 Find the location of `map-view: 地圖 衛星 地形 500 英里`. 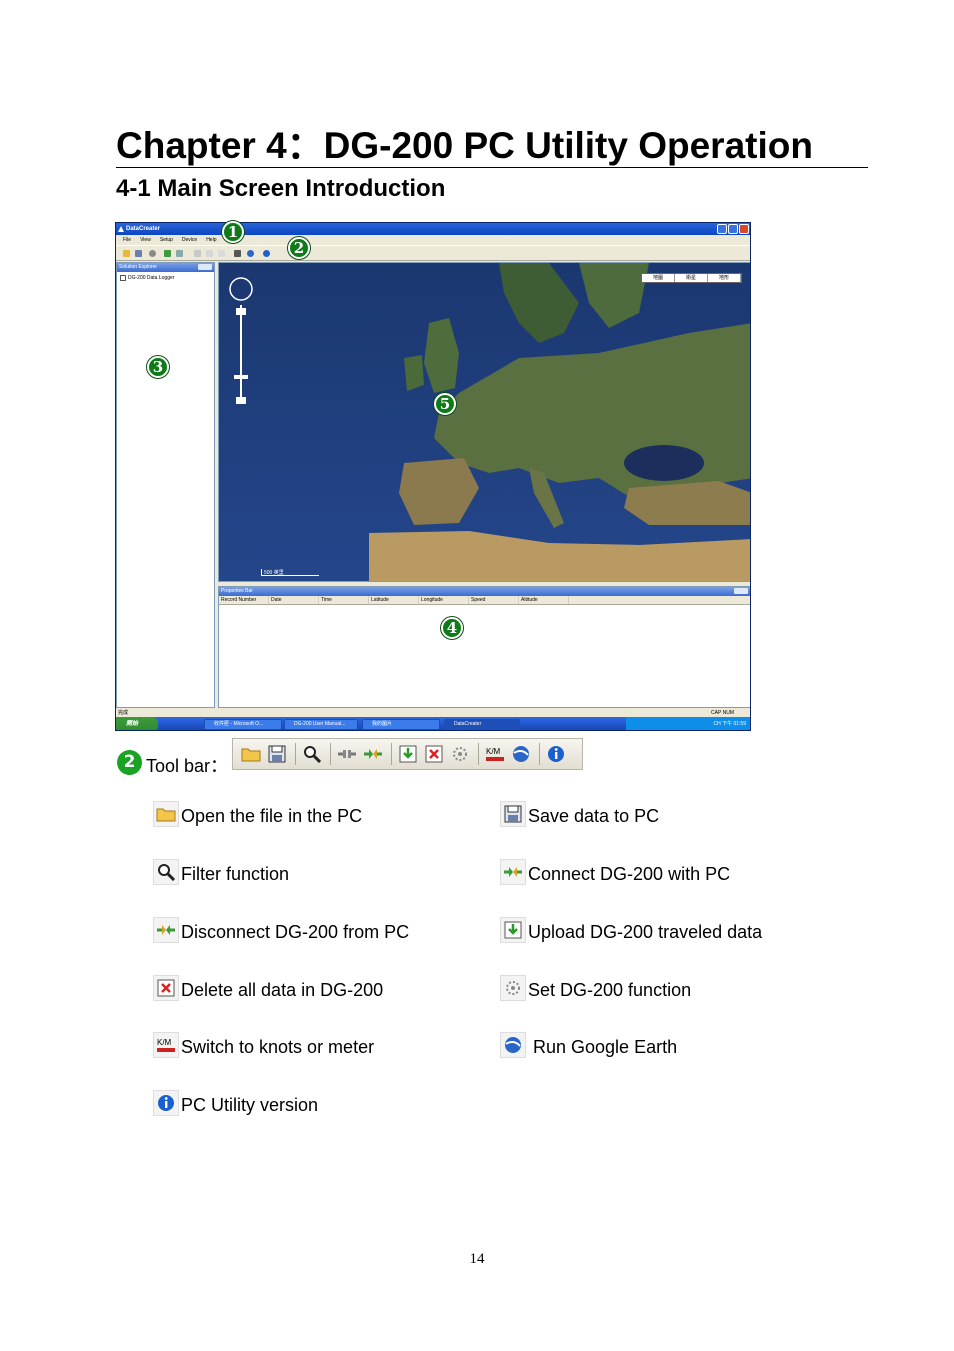

map-view: 地圖 衛星 地形 500 英里 is located at coordinates (484, 422).